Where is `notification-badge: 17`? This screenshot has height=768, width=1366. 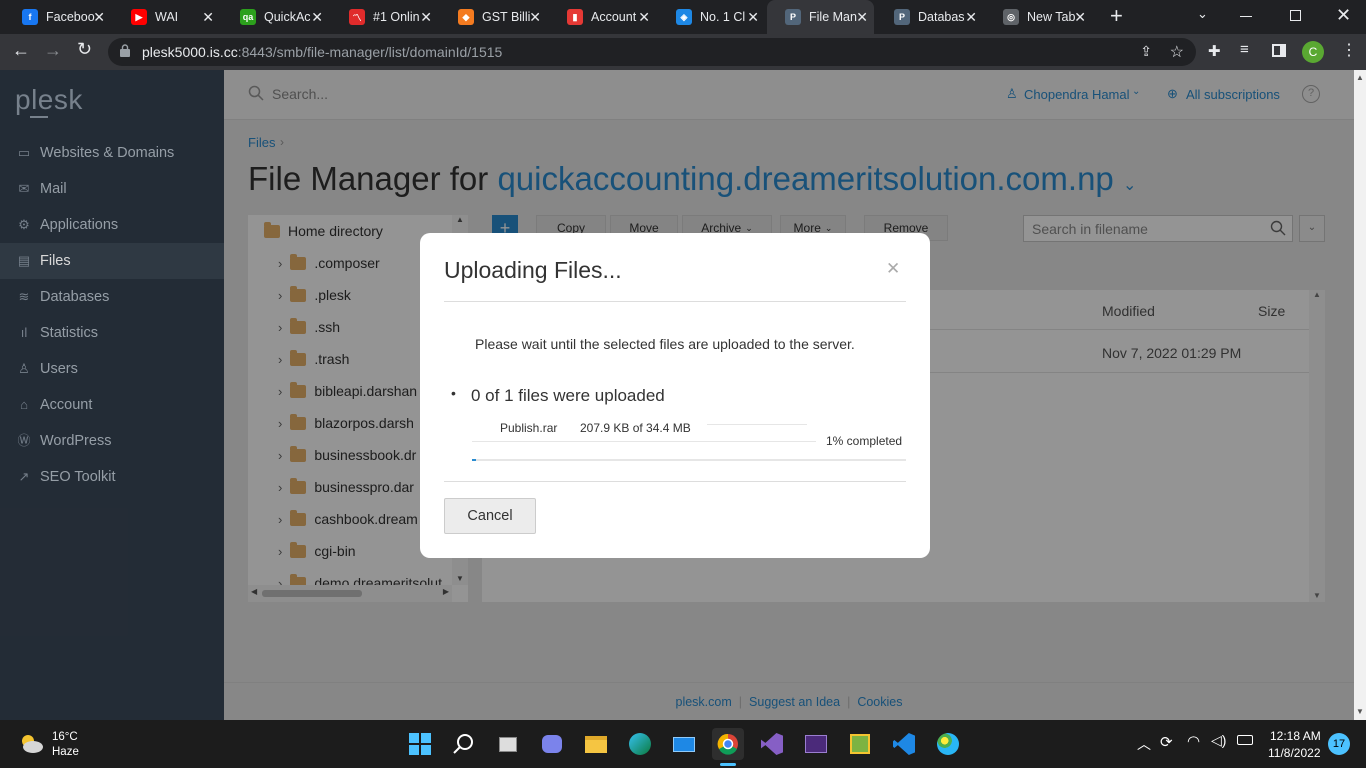
notification-badge: 17 is located at coordinates (1339, 744).